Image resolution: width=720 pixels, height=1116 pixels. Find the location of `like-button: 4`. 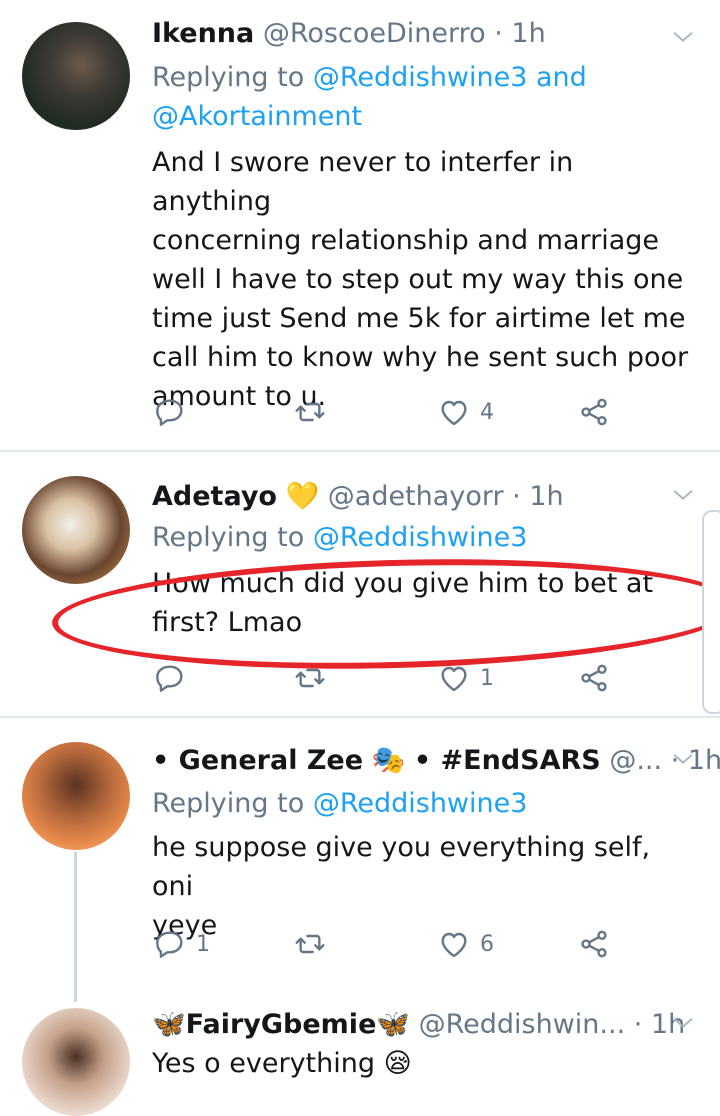

like-button: 4 is located at coordinates (466, 412).